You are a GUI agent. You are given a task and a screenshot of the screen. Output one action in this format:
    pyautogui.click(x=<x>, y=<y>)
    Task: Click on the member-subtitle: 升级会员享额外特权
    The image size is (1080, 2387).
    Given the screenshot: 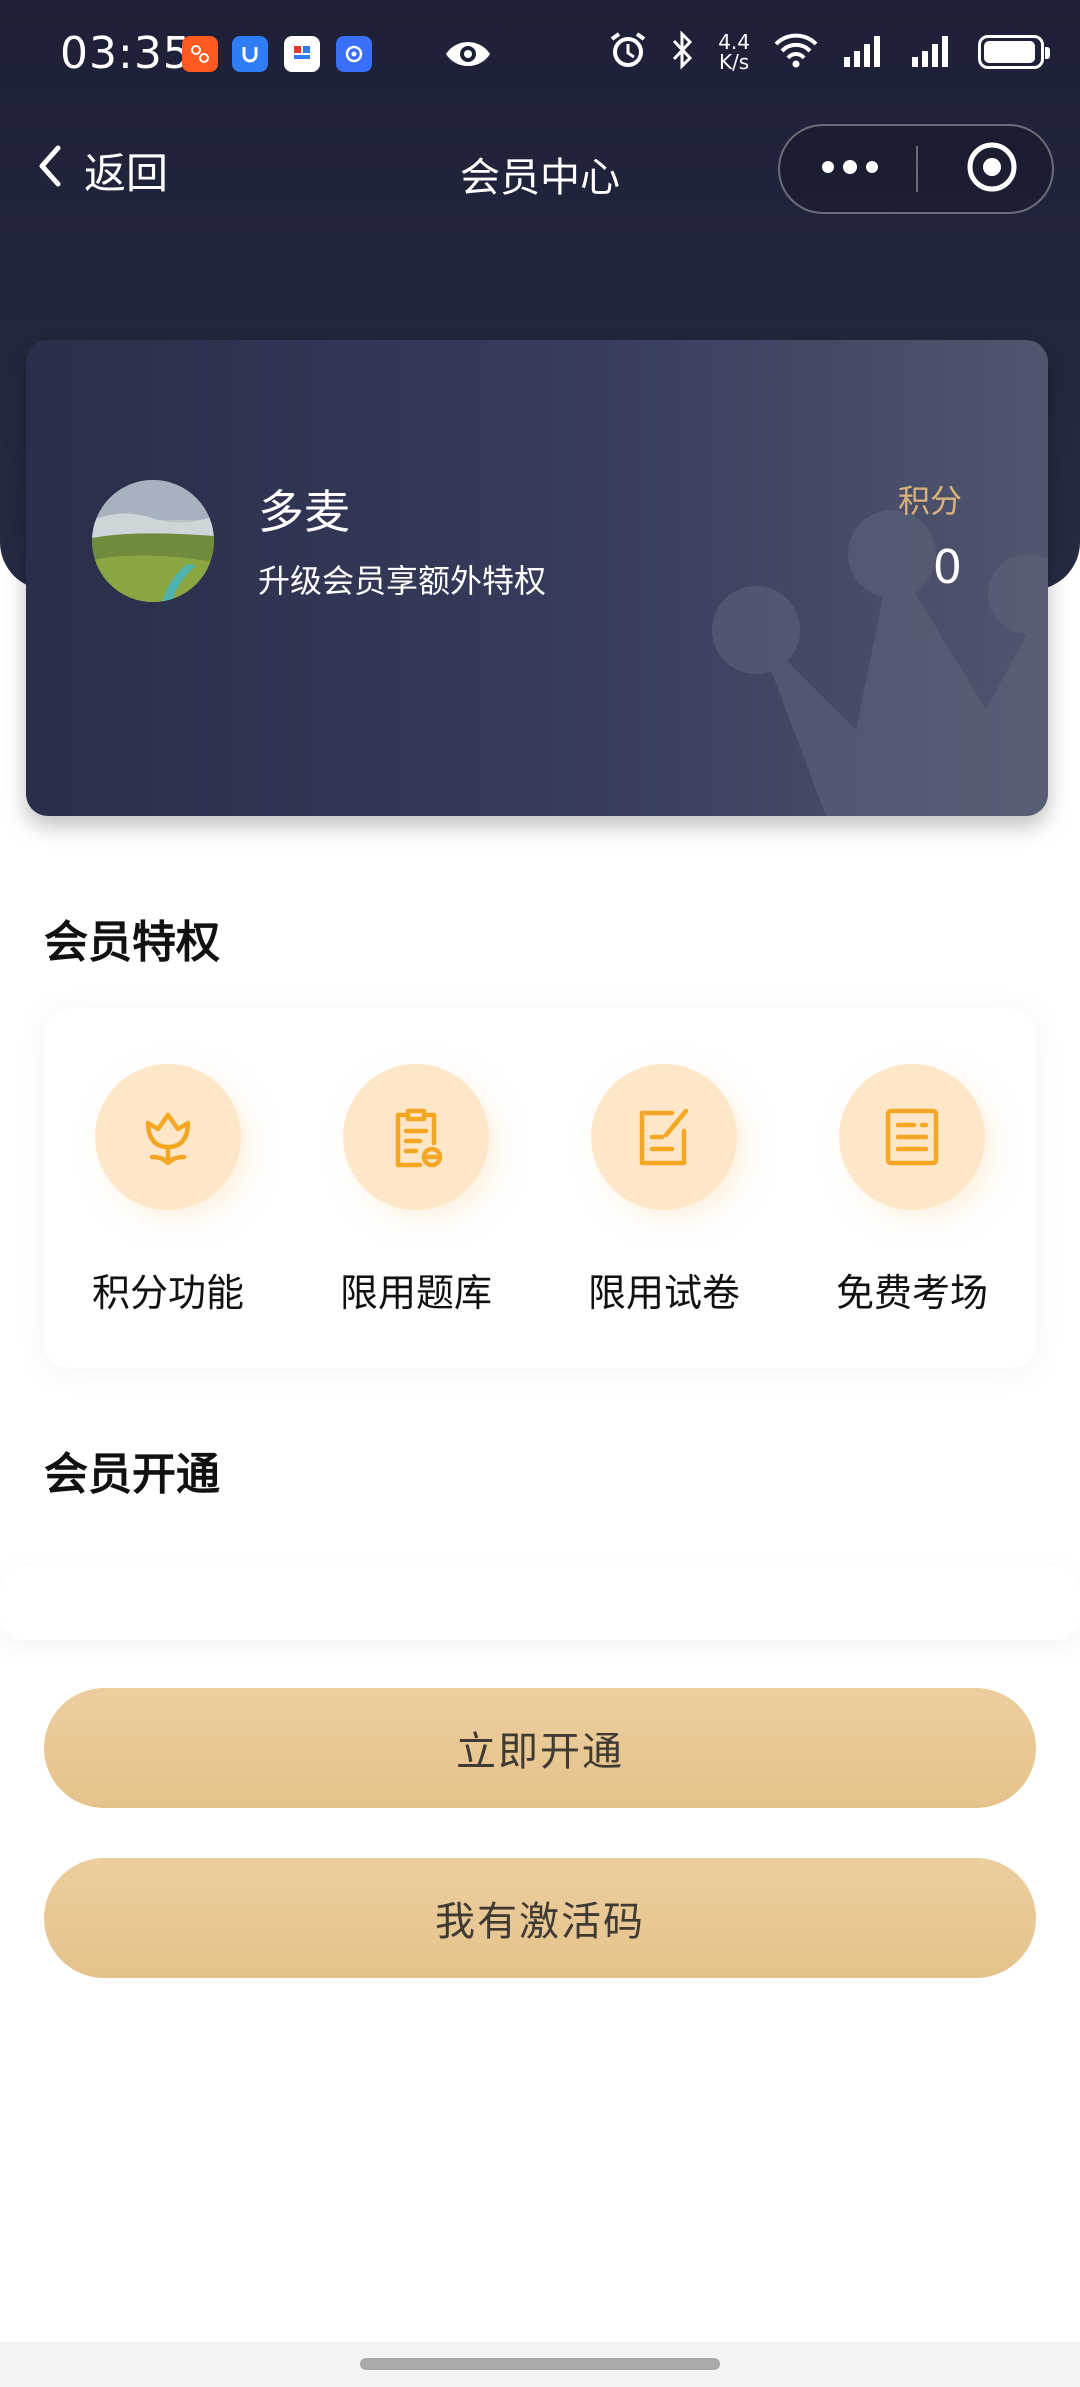 What is the action you would take?
    pyautogui.click(x=402, y=581)
    